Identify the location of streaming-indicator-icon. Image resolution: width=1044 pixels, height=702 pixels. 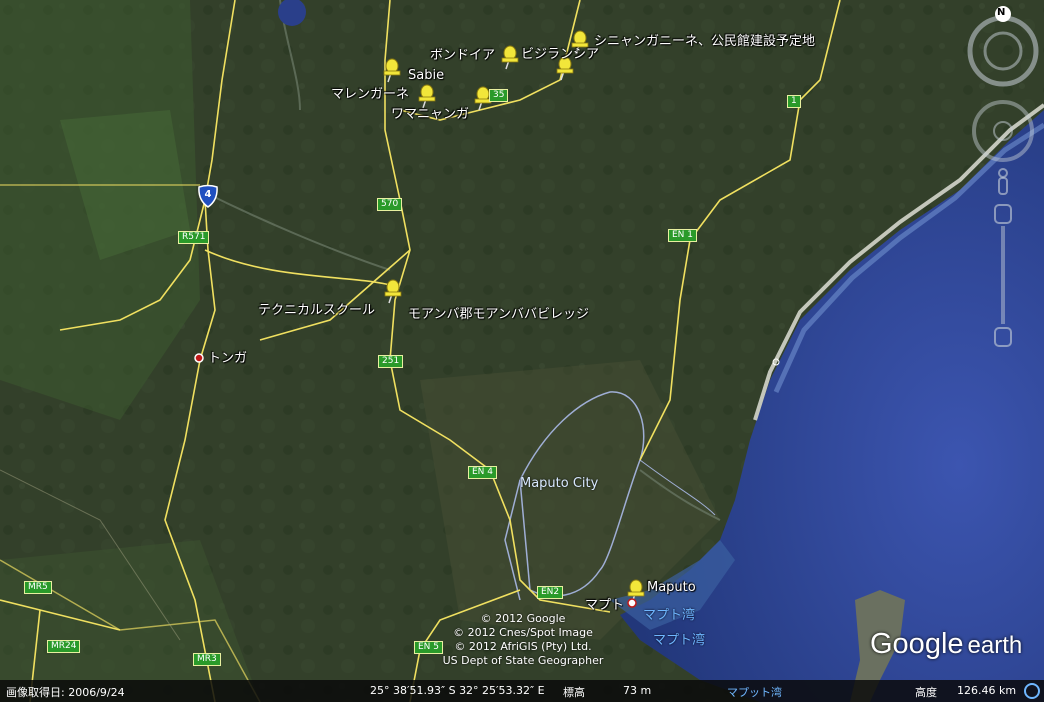
(1032, 691).